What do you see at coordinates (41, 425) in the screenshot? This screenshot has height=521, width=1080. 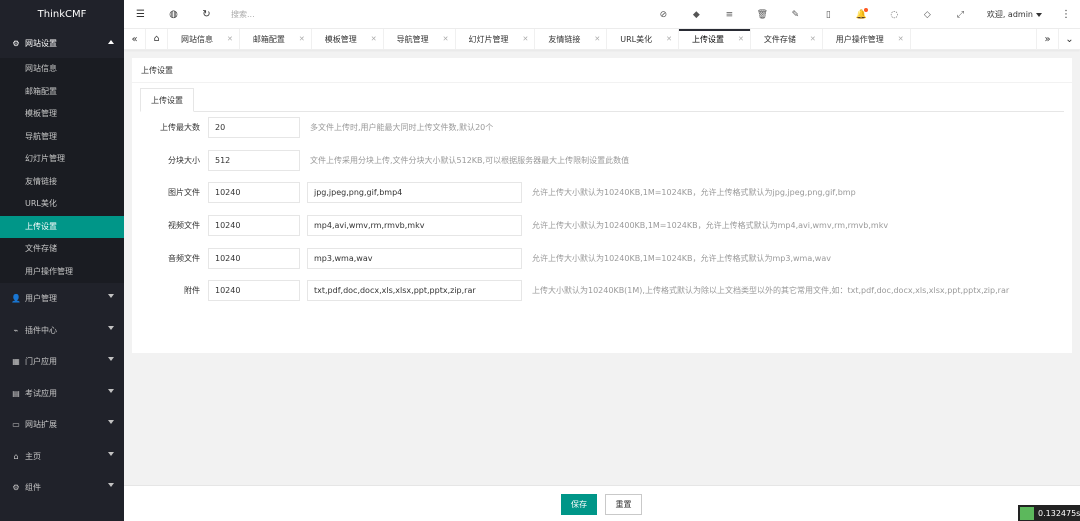 I see `sidebar-group-label: 网站扩展` at bounding box center [41, 425].